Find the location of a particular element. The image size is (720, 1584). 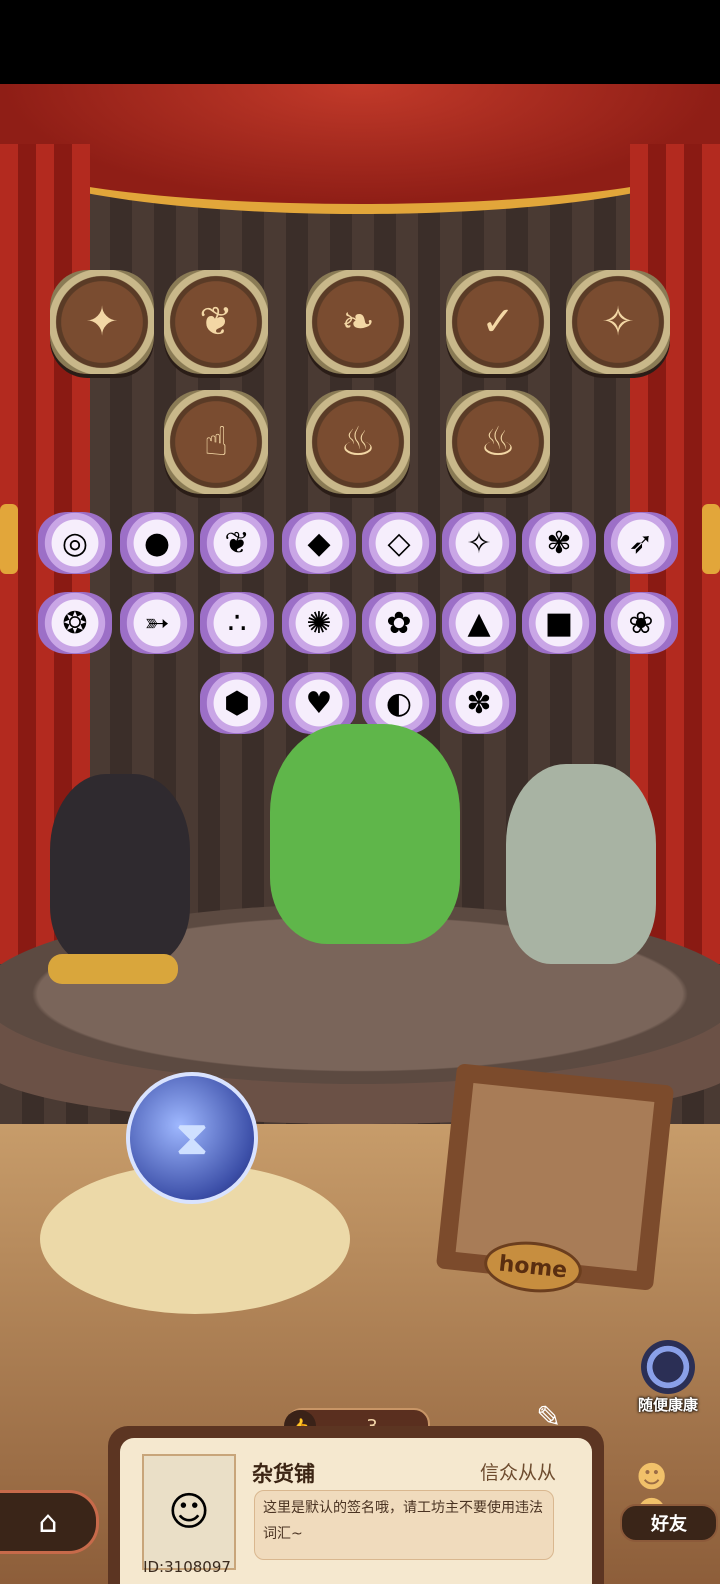

heart-icon: ❧ is located at coordinates (358, 322).